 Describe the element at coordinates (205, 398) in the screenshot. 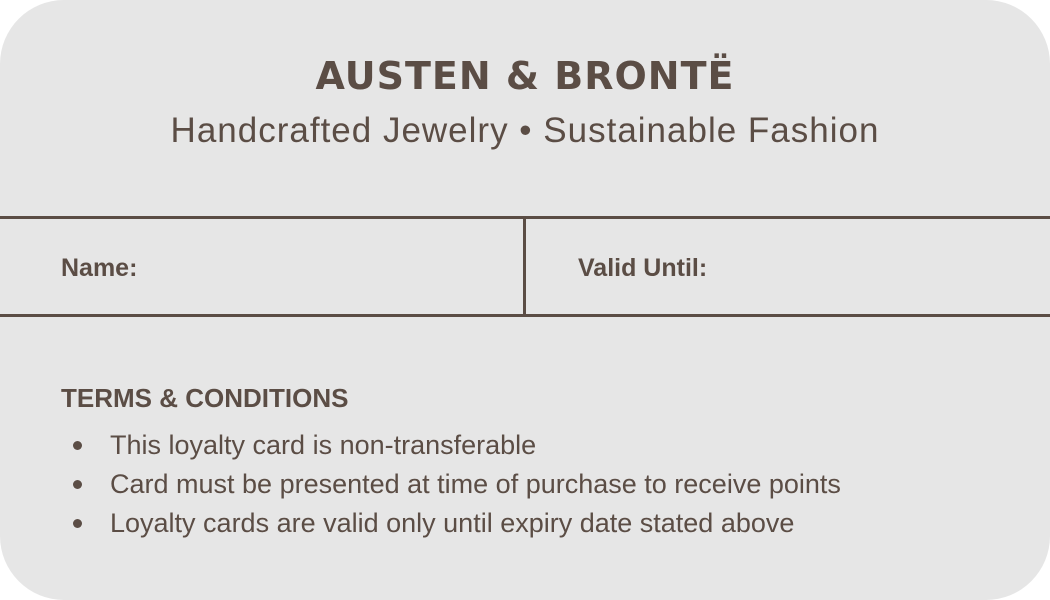

I see `terms-heading: TERMS & CONDITIONS` at that location.